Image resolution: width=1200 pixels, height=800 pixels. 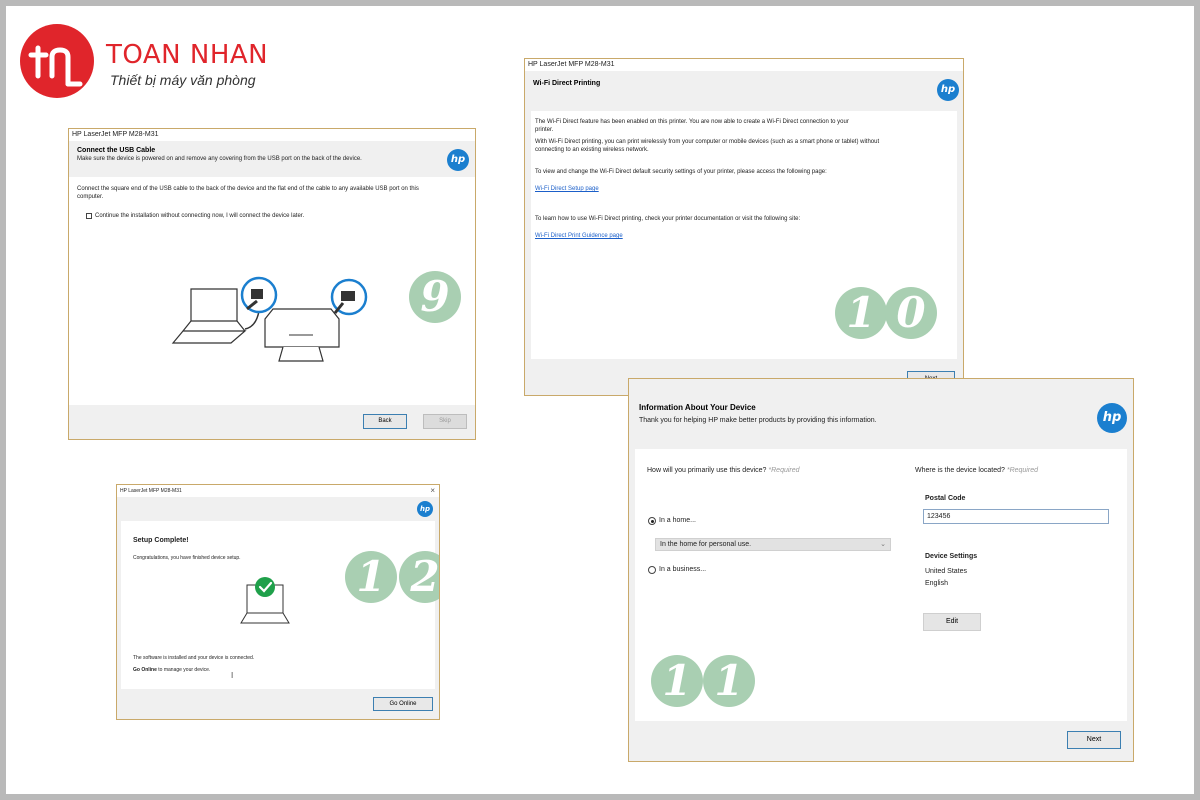 What do you see at coordinates (579, 236) in the screenshot?
I see `wifi-direct-guidance-link: Wi-Fi Direct Print Guidence page` at bounding box center [579, 236].